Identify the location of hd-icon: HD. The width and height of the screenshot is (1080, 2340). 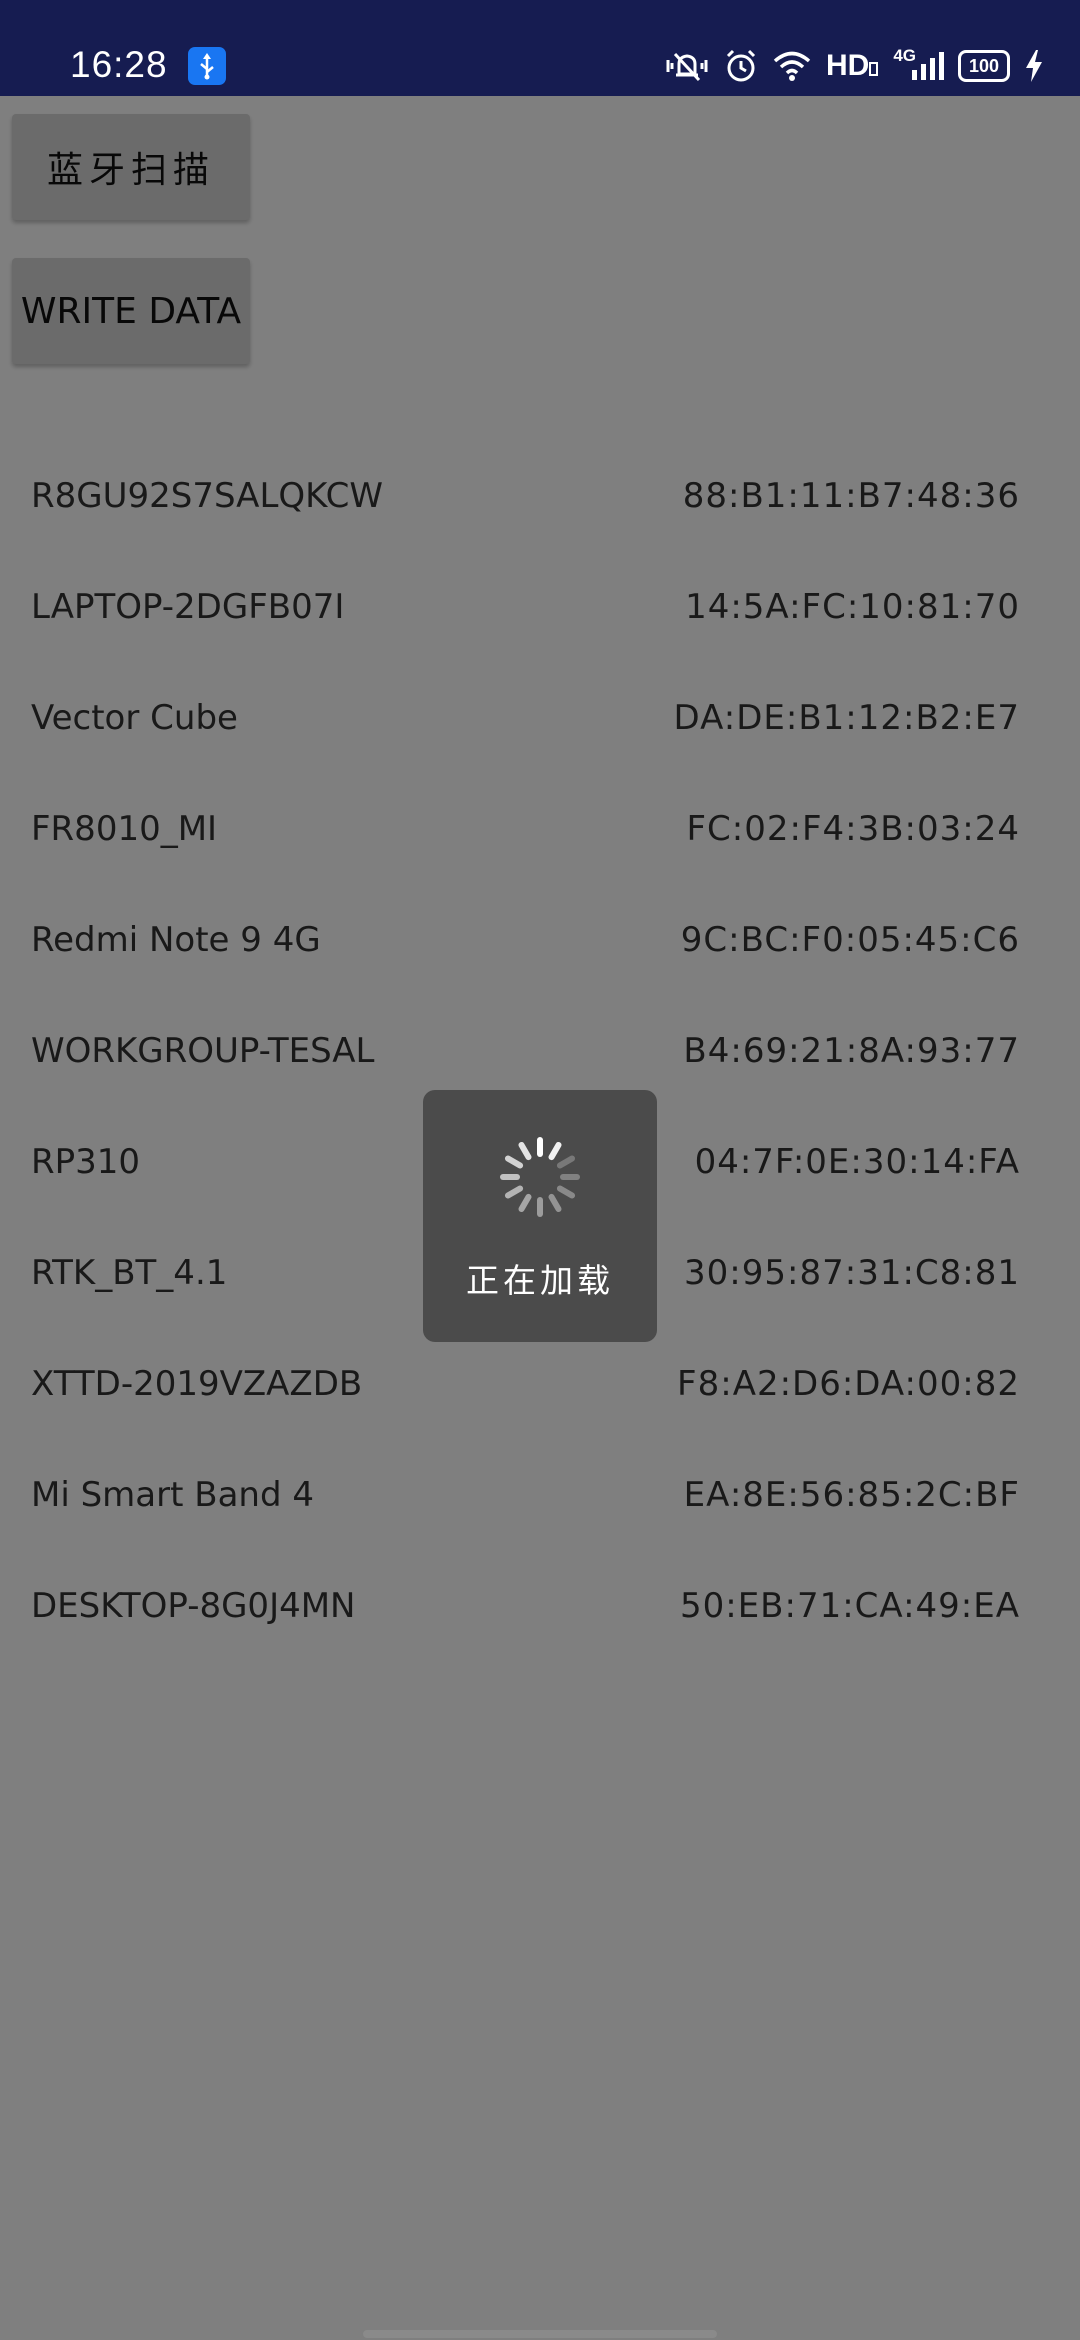
(852, 66).